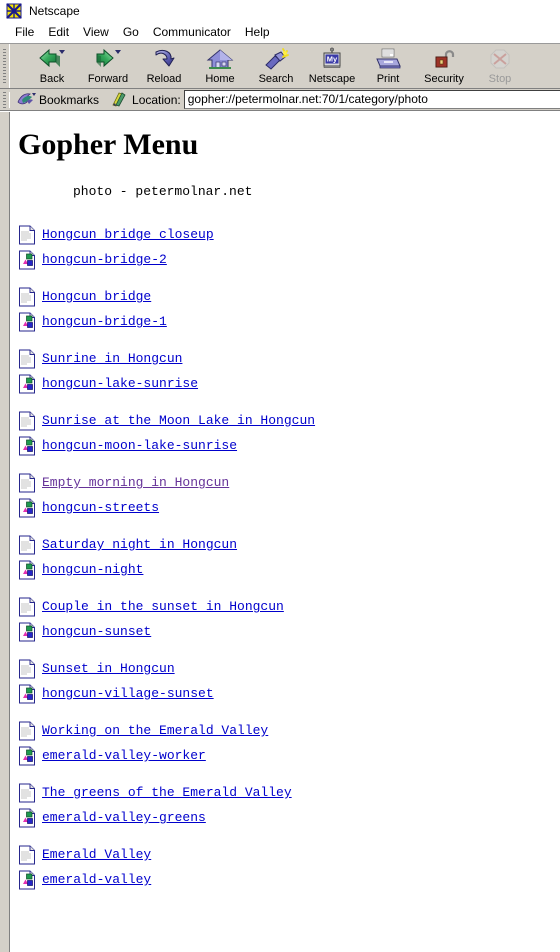  What do you see at coordinates (500, 79) in the screenshot?
I see `stop-button-label: Stop` at bounding box center [500, 79].